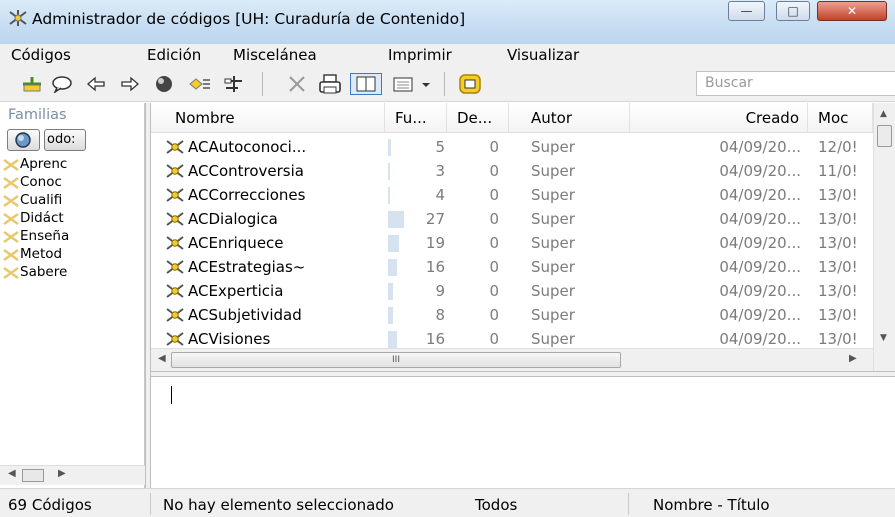  I want to click on menu-miscelanea: Miscelánea, so click(275, 55).